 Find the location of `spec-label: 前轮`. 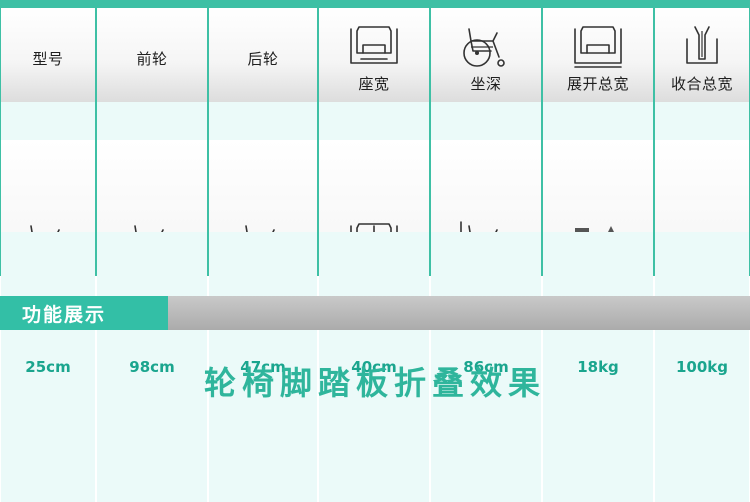

spec-label: 前轮 is located at coordinates (152, 58).